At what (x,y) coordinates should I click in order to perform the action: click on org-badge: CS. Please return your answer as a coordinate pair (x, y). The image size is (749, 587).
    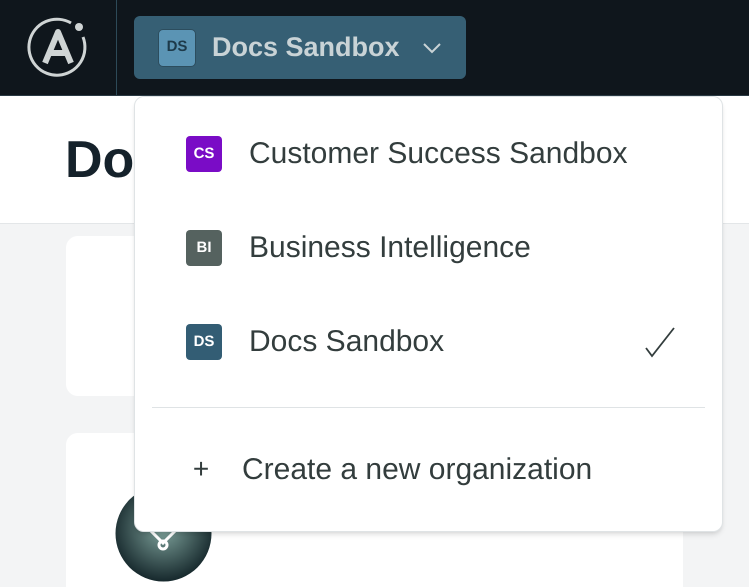
    Looking at the image, I should click on (204, 154).